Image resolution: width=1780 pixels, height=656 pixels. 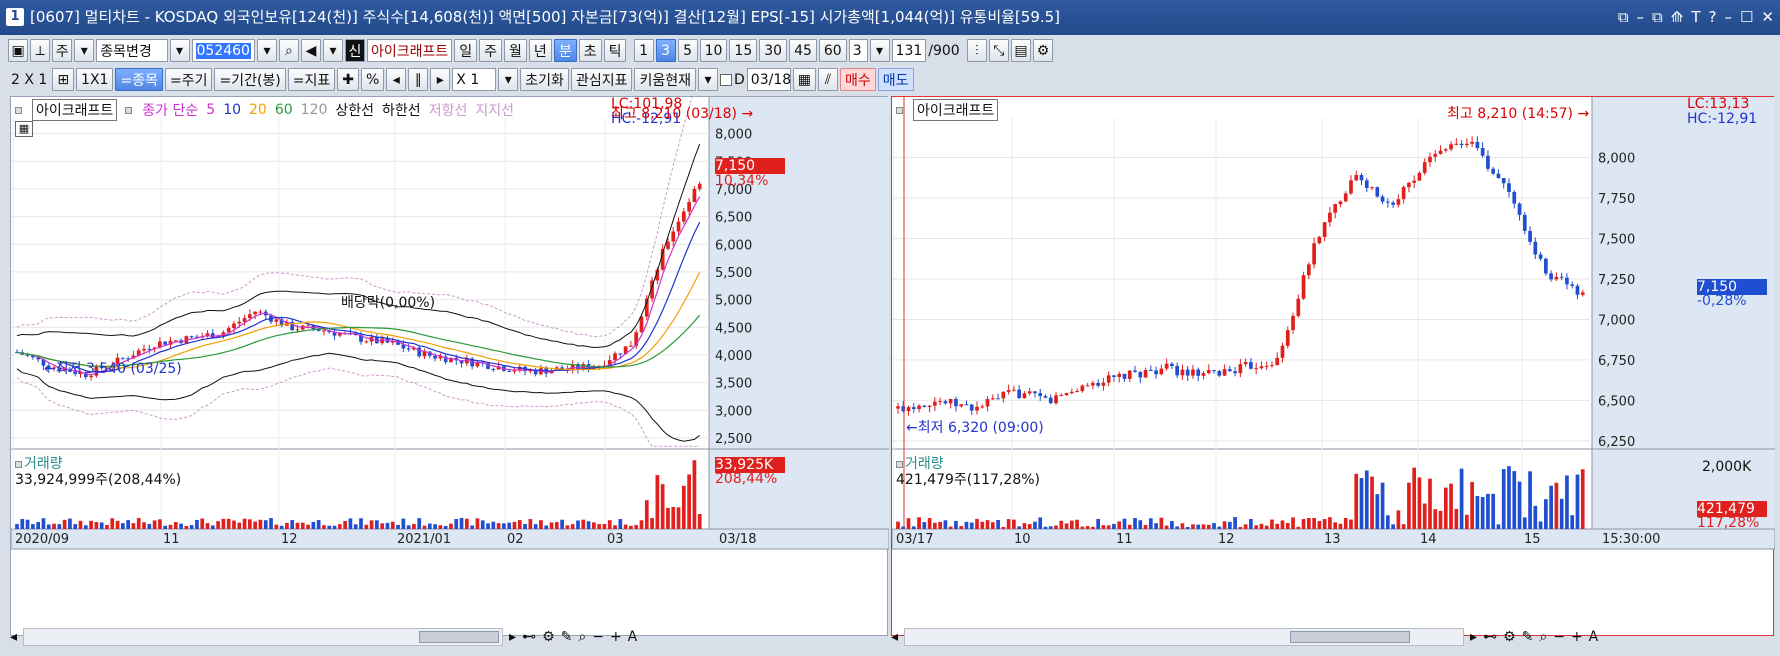 What do you see at coordinates (1657, 17) in the screenshot?
I see `window-button-2: ⧉` at bounding box center [1657, 17].